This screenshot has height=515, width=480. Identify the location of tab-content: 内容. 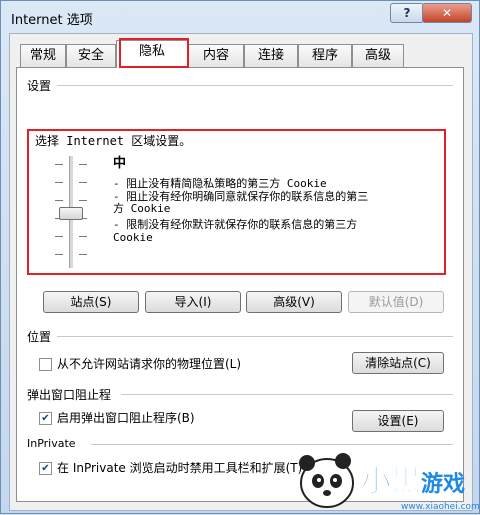
(216, 55).